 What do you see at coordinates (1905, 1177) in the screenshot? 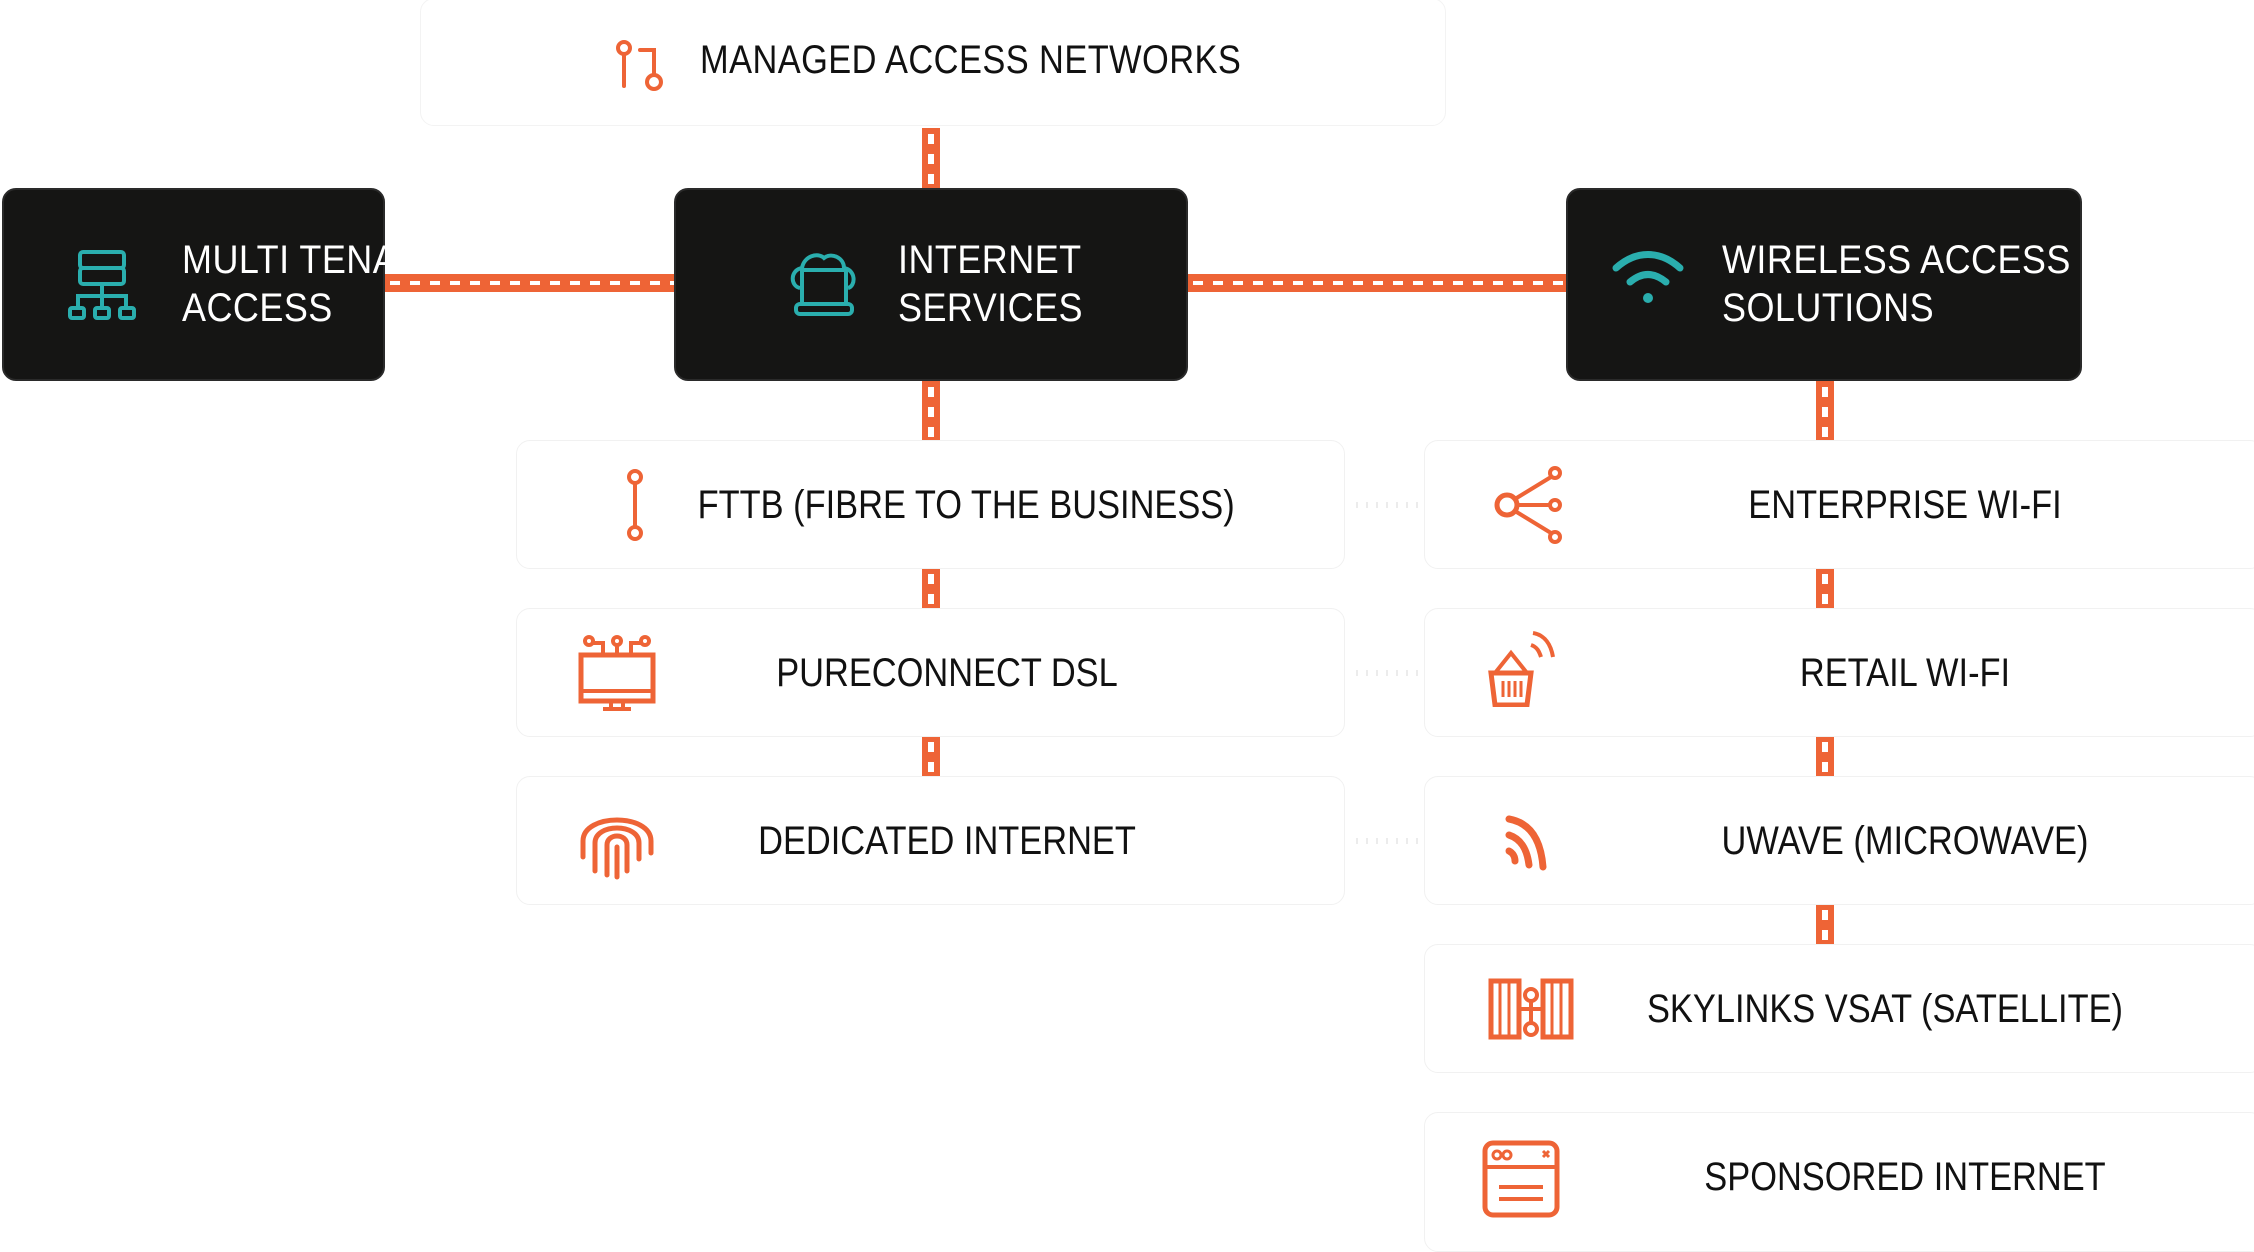
I see `service-label: SPONSORED INTERNET` at bounding box center [1905, 1177].